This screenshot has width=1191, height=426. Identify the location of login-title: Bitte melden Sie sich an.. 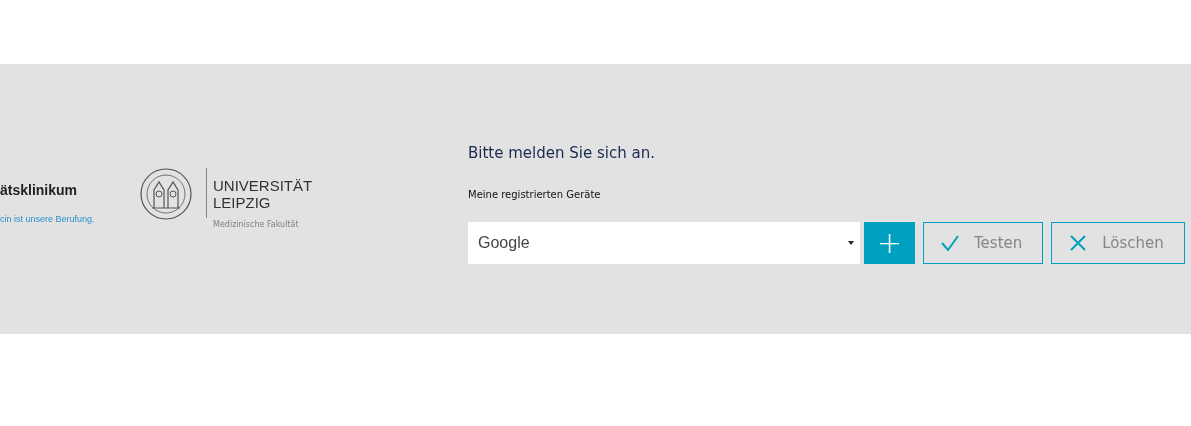
(562, 153).